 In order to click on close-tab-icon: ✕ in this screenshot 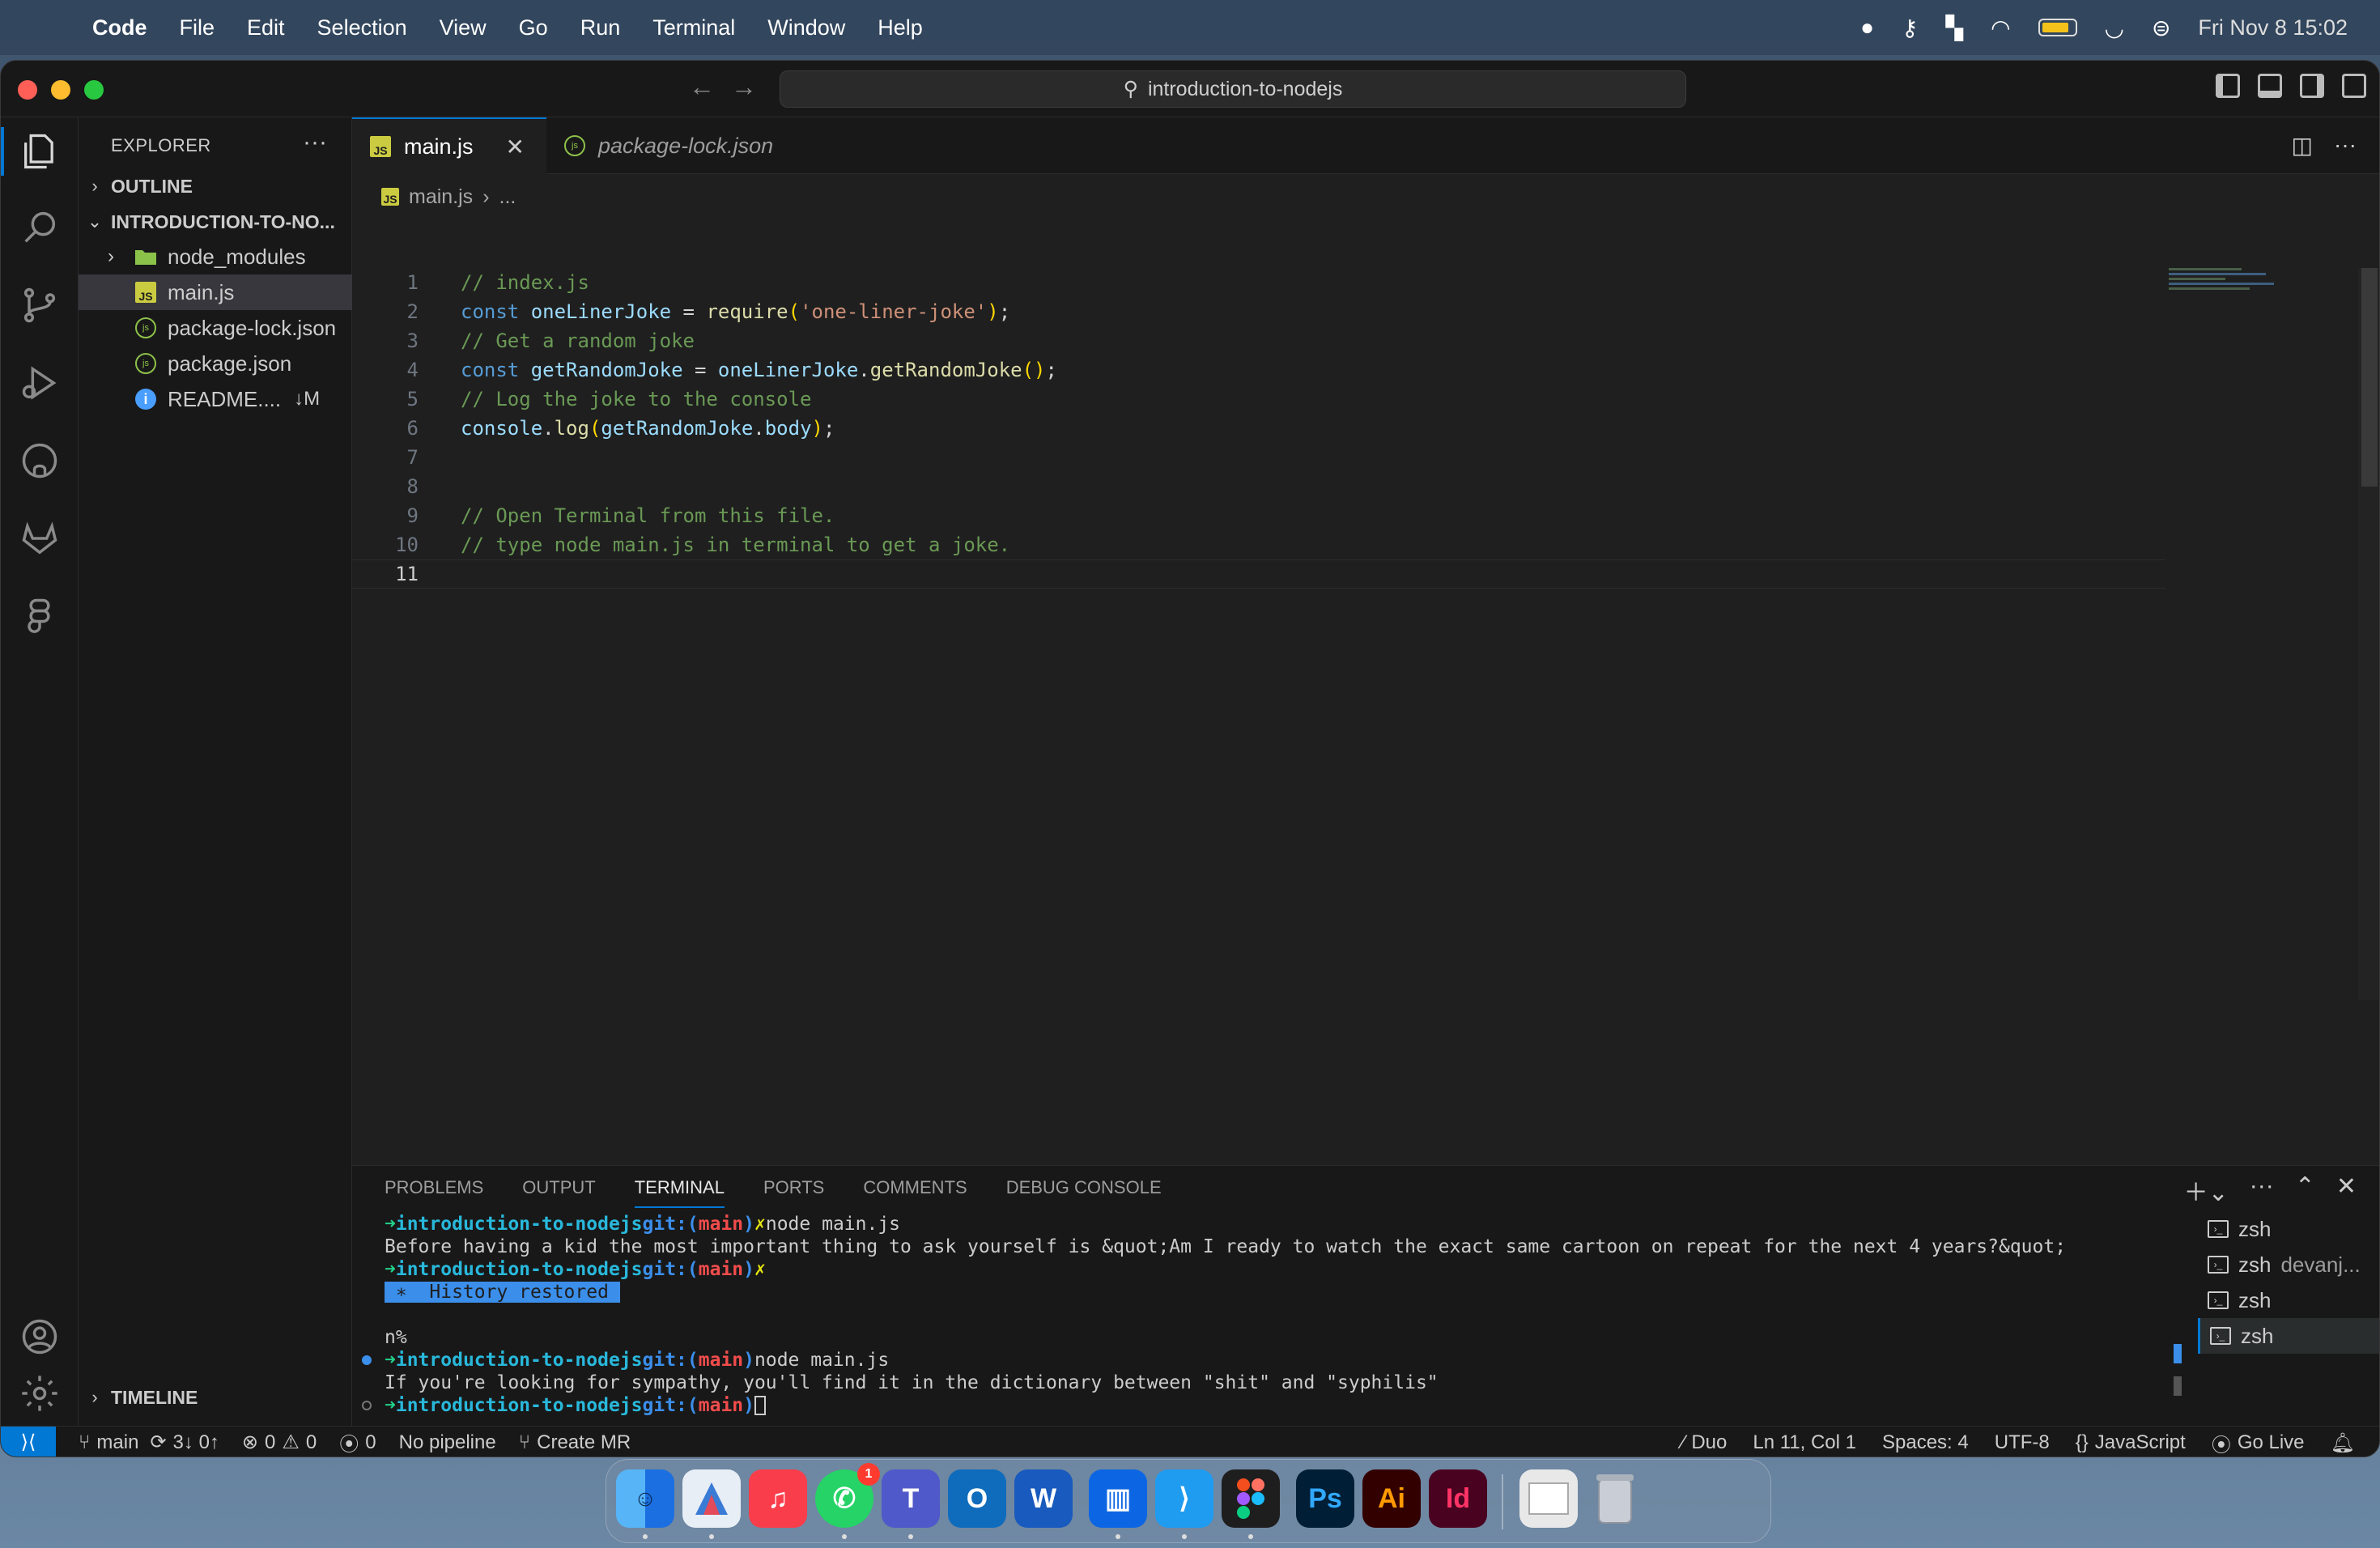, I will do `click(516, 147)`.